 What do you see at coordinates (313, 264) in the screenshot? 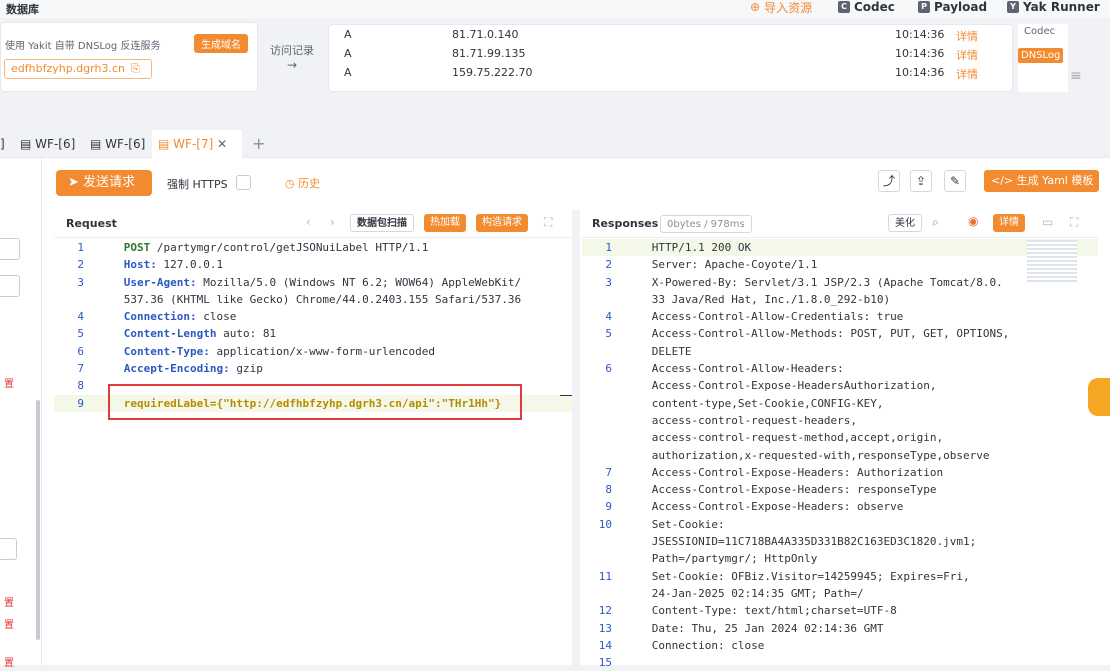
I see `code-line: 2 Host: 127.0.0.1` at bounding box center [313, 264].